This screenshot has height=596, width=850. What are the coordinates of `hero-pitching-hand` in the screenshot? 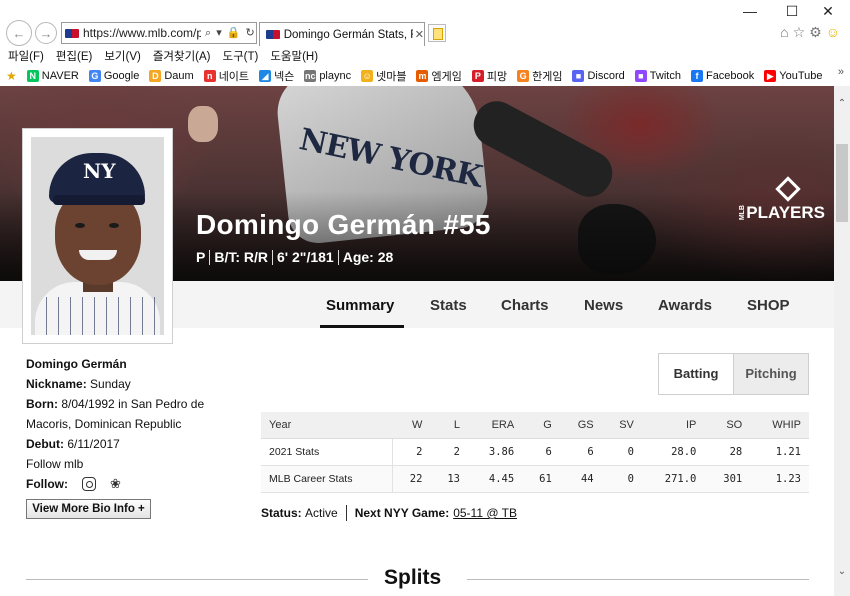 It's located at (203, 124).